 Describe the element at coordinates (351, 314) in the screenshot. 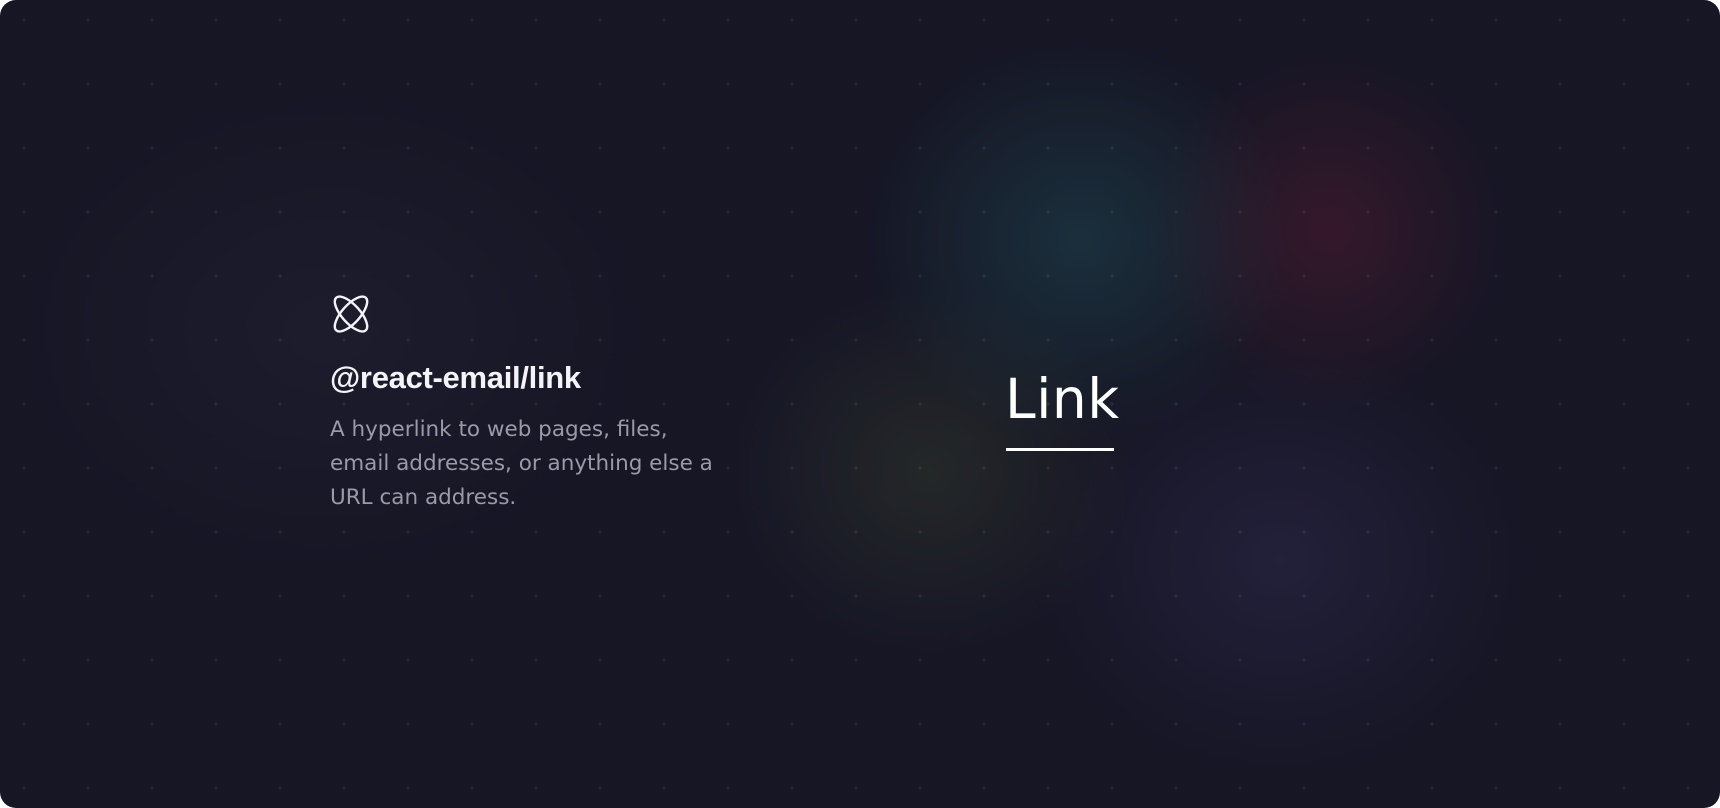

I see `react-atom-icon` at that location.